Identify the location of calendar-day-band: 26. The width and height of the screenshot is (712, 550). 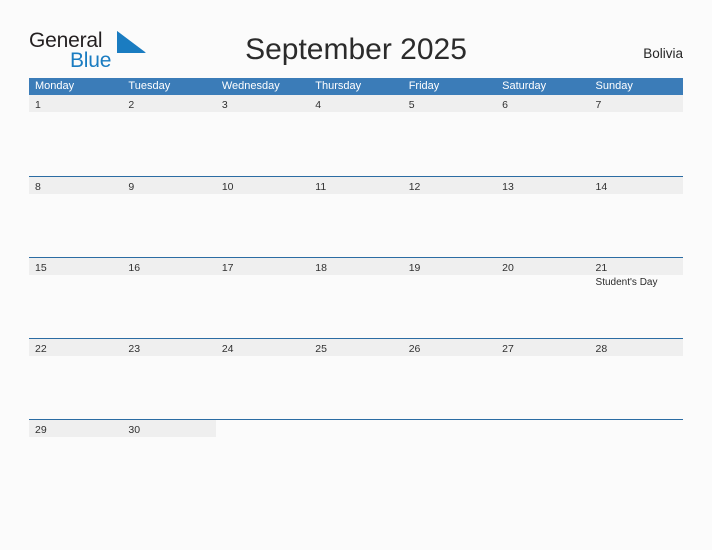
(449, 347).